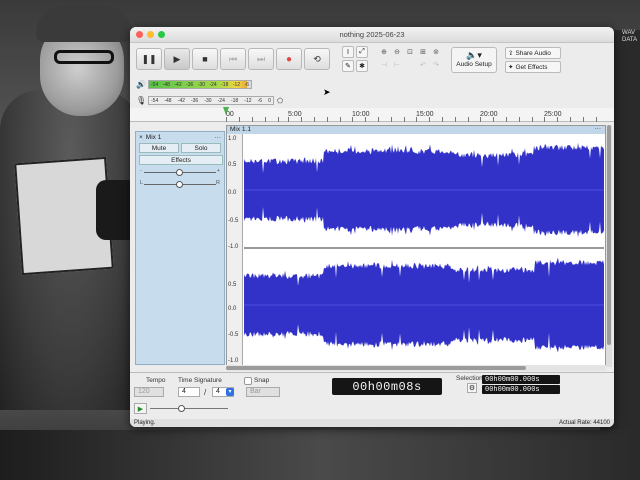 The height and width of the screenshot is (480, 640). What do you see at coordinates (424, 190) in the screenshot?
I see `left-channel-waveform` at bounding box center [424, 190].